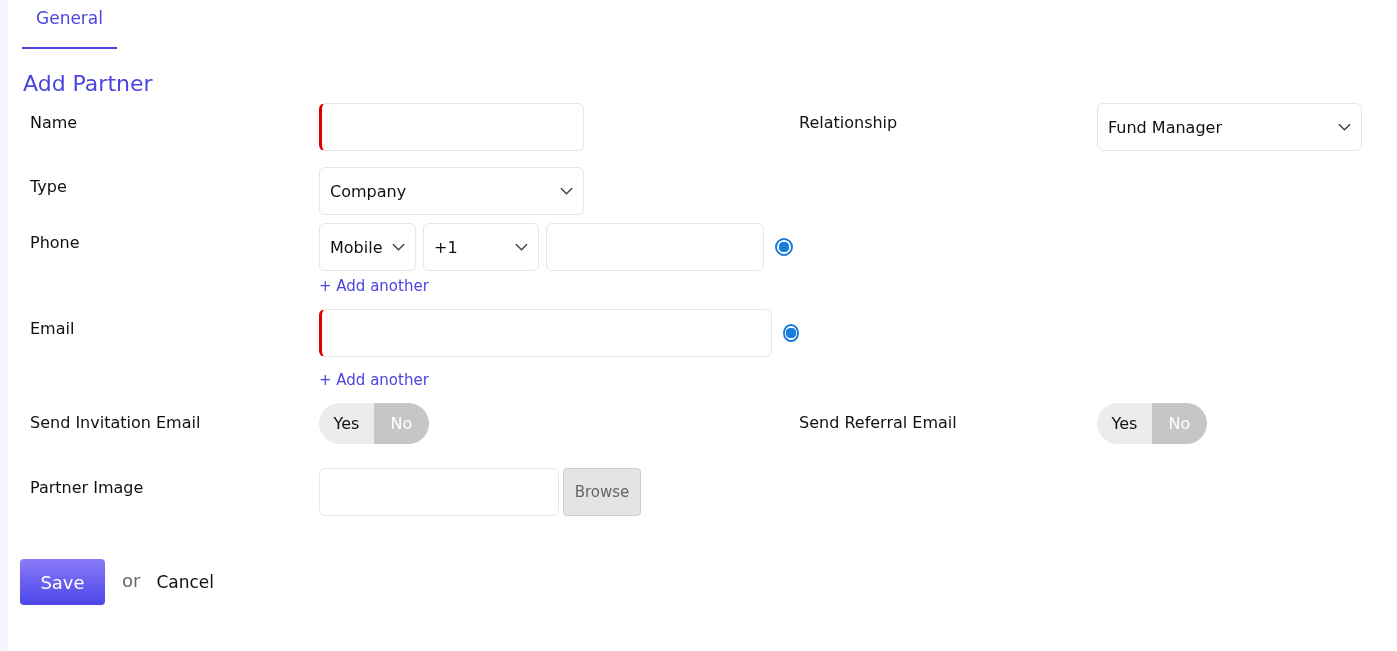 This screenshot has width=1397, height=651. Describe the element at coordinates (451, 127) in the screenshot. I see `name-input` at that location.